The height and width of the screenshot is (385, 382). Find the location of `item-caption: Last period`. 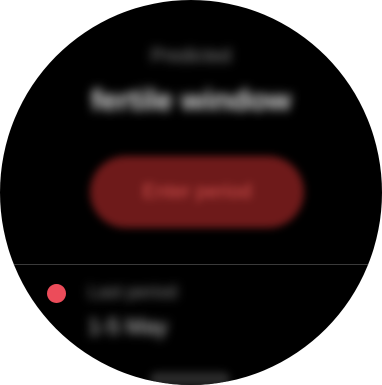

item-caption: Last period is located at coordinates (133, 292).